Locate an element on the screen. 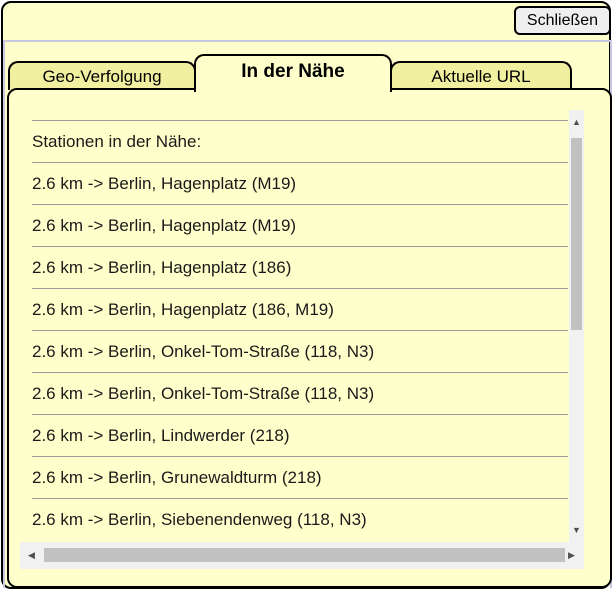  vertical-scroll-thumb is located at coordinates (576, 234).